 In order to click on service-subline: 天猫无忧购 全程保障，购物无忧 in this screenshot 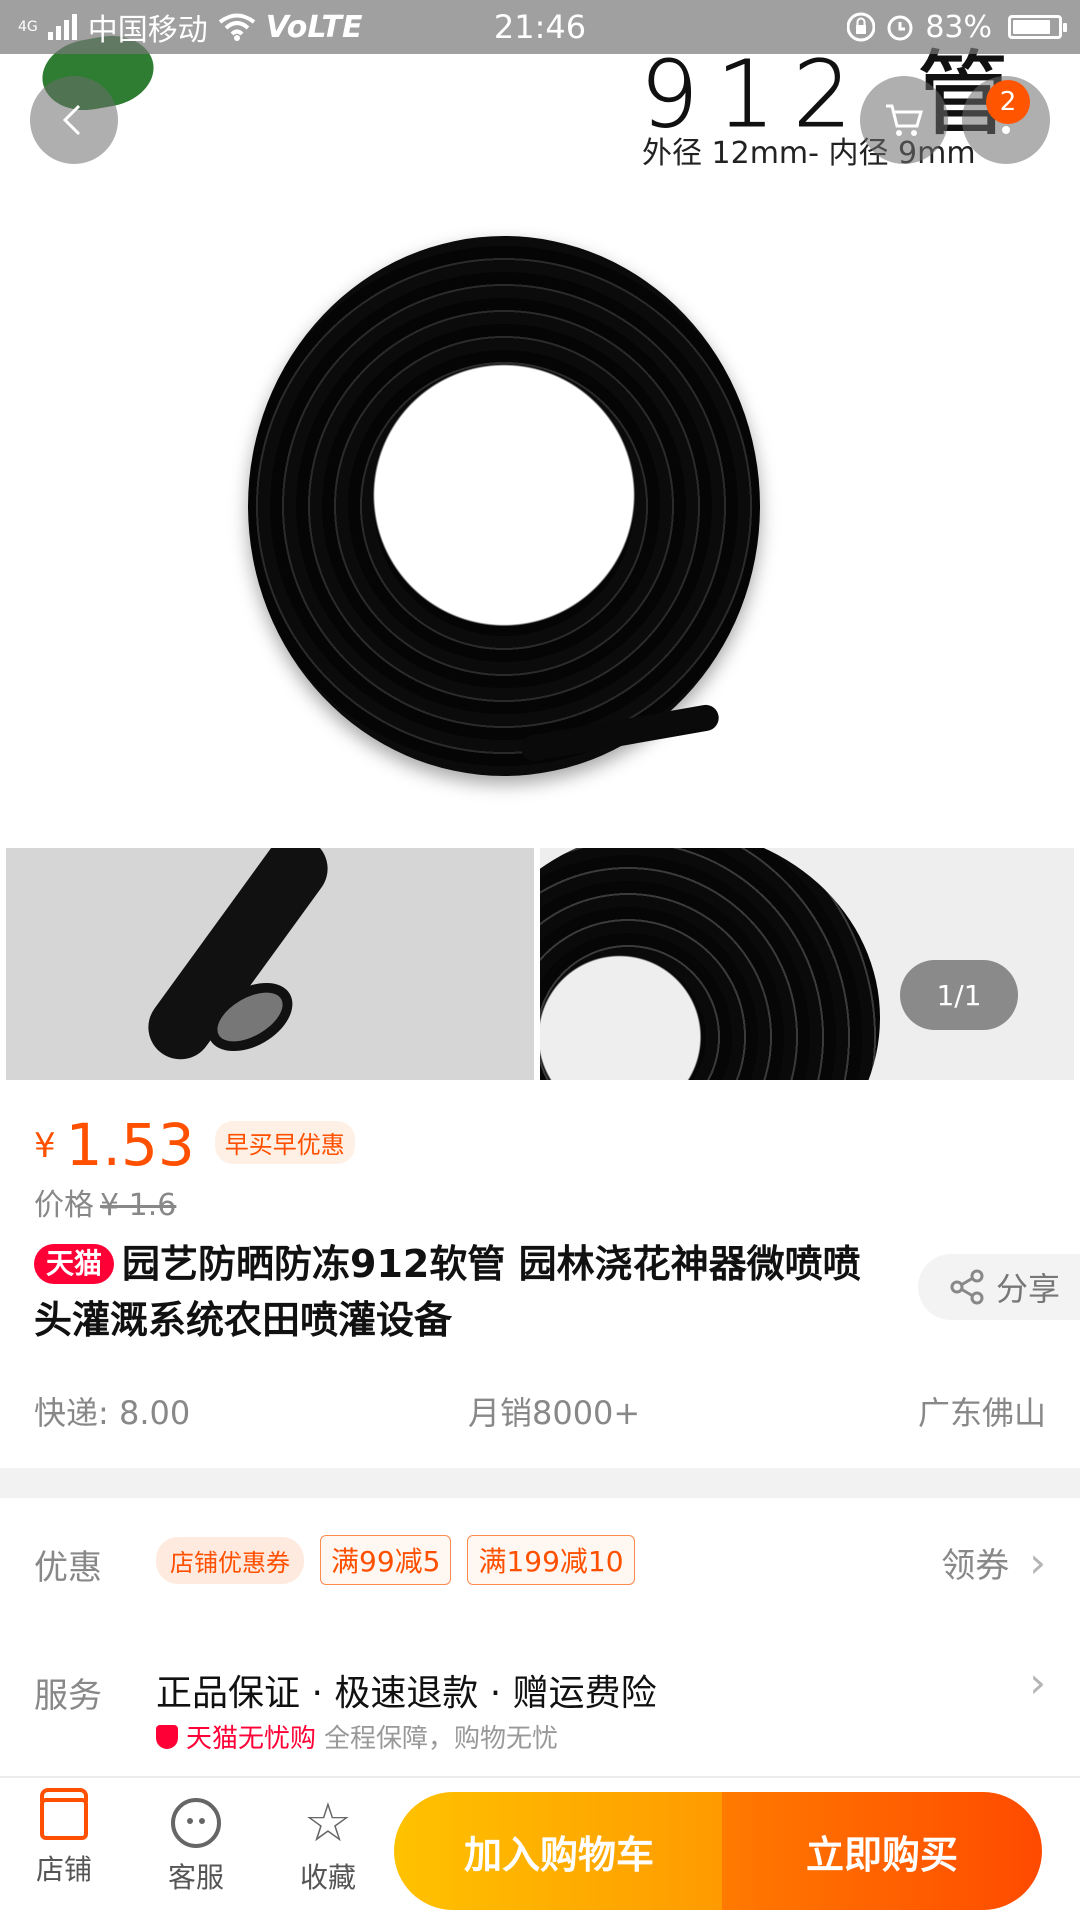, I will do `click(357, 1736)`.